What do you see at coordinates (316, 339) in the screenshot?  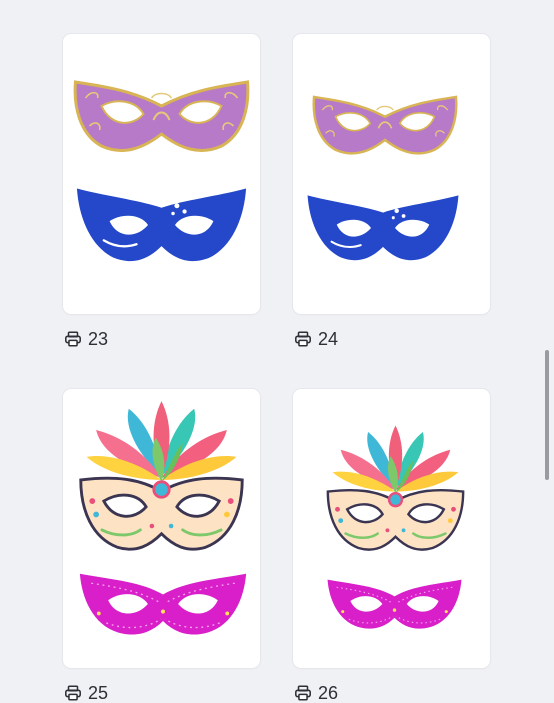 I see `print-count: 24` at bounding box center [316, 339].